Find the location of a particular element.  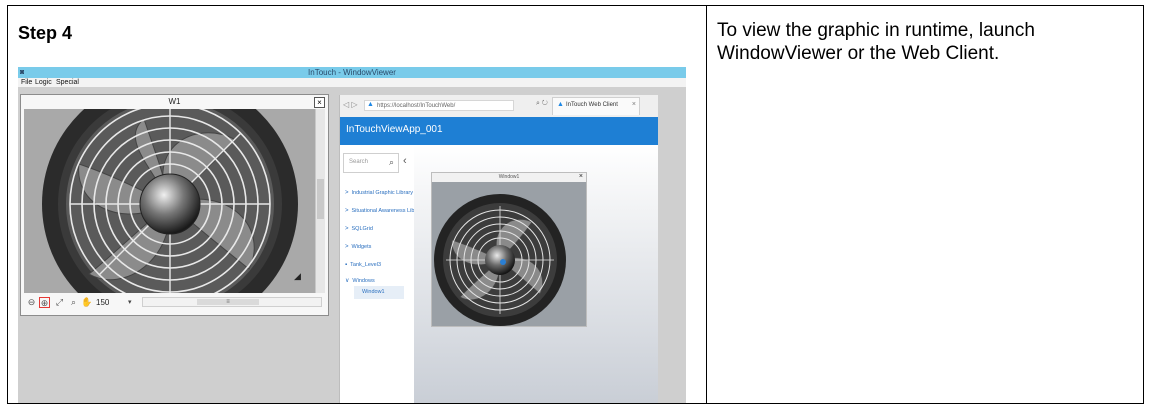

zoom-level-value: 150 is located at coordinates (102, 302).